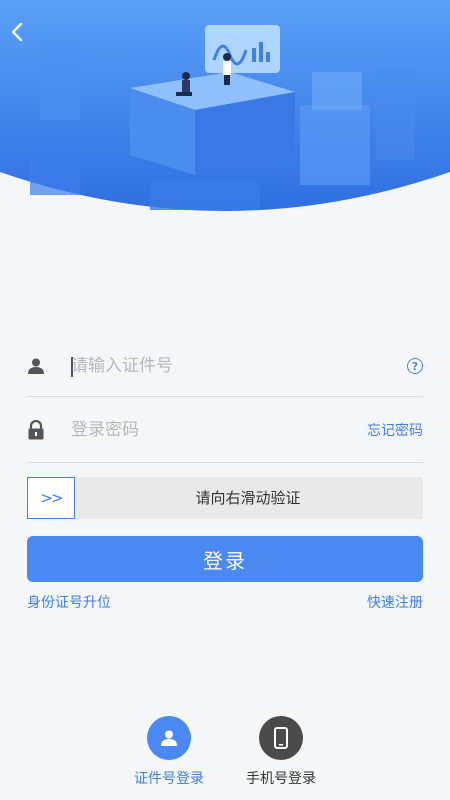  I want to click on chevron-left-icon, so click(17, 32).